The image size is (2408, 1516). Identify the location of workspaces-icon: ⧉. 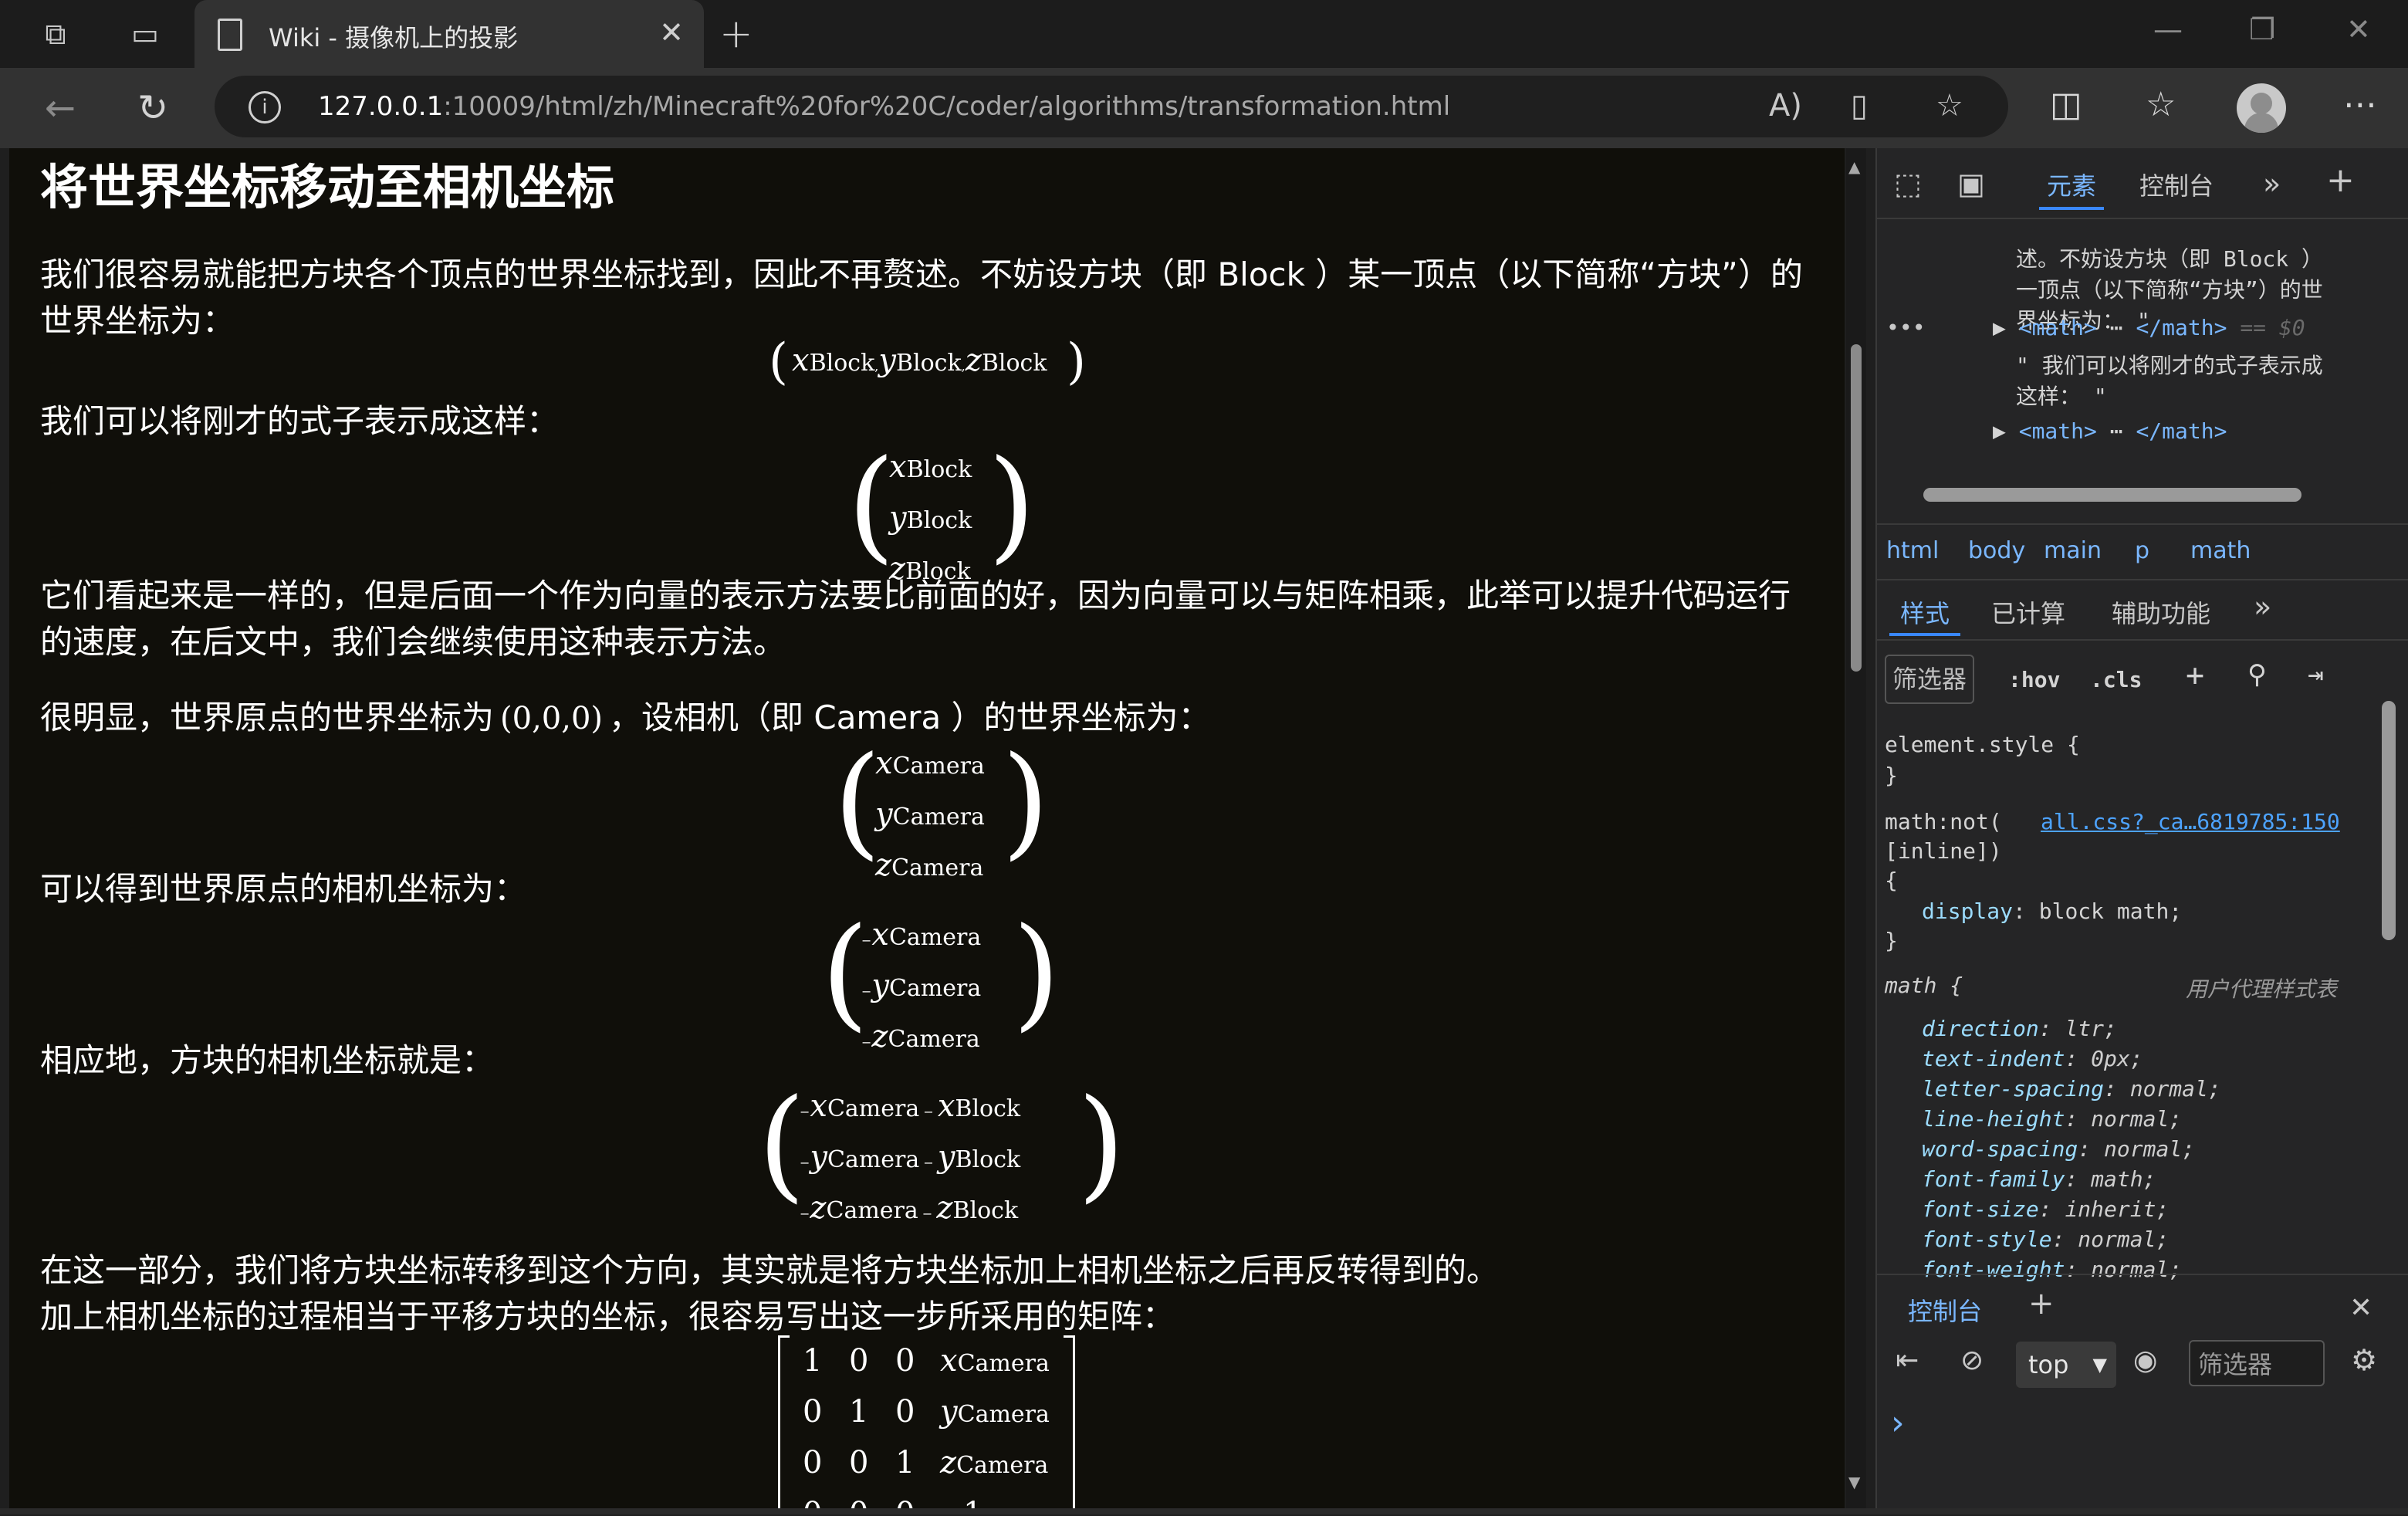
(56, 34).